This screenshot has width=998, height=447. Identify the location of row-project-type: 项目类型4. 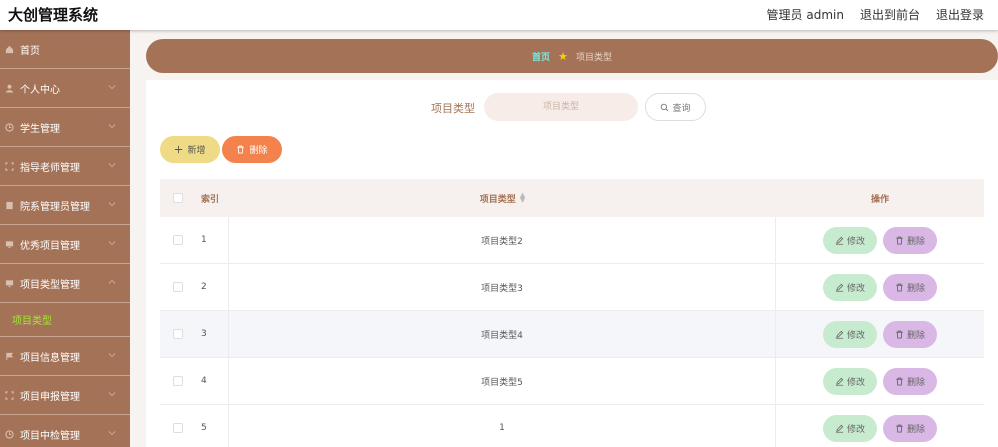
(502, 334).